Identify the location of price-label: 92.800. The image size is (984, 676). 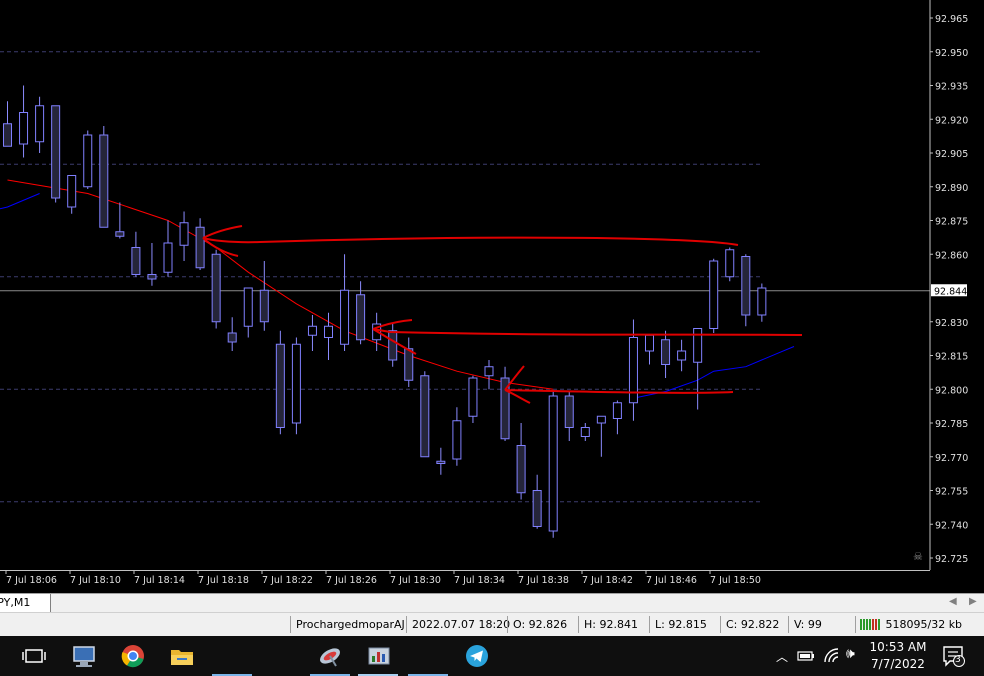
(951, 390).